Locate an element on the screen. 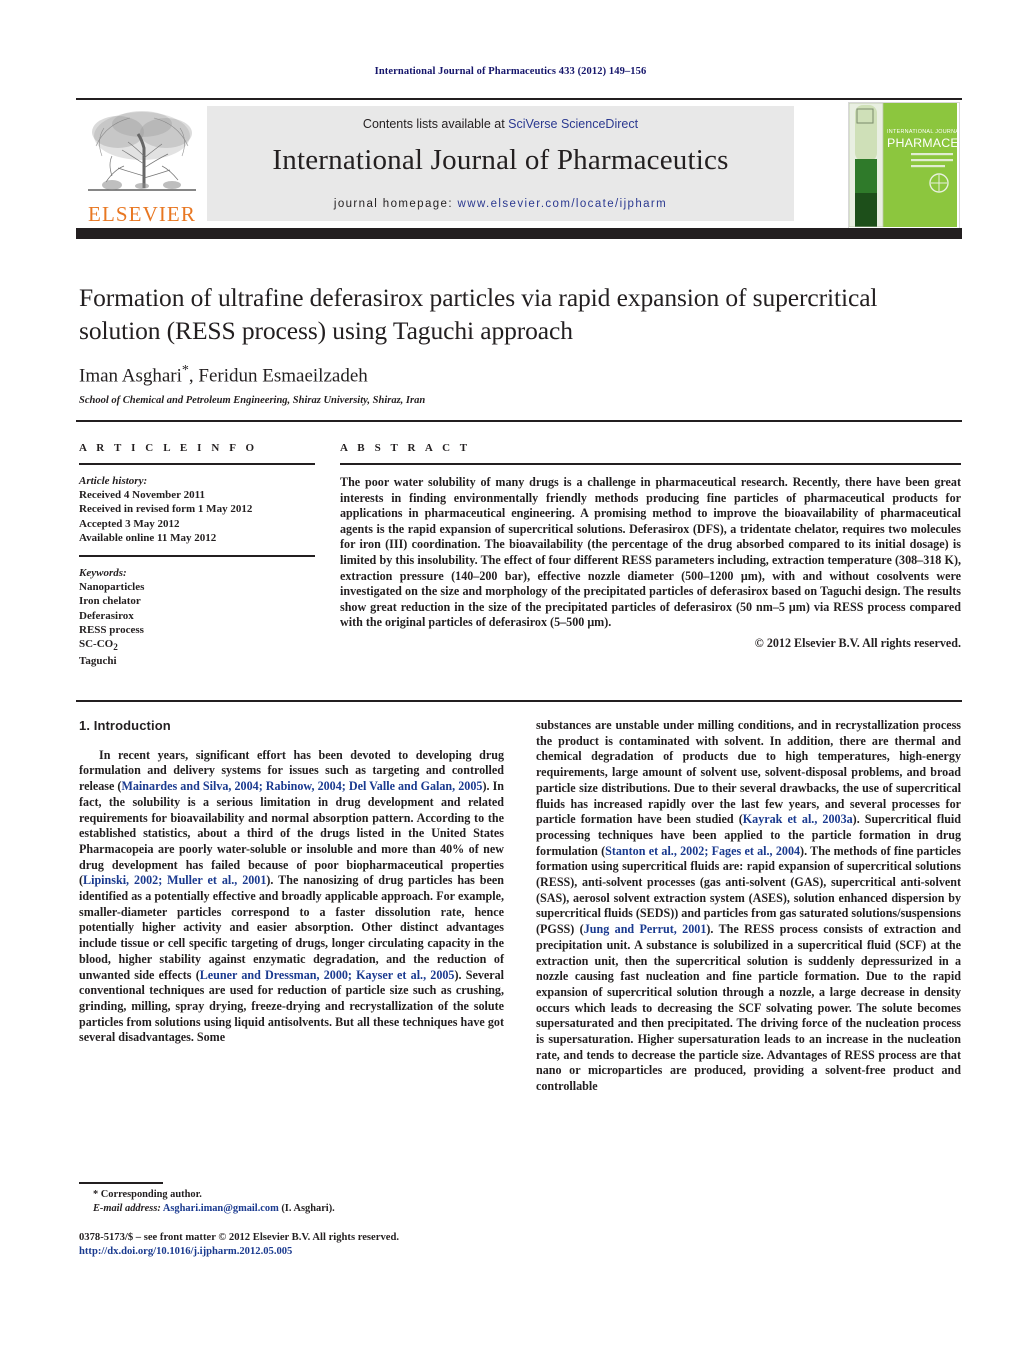 The image size is (1021, 1351). keyword-sc-co2-subscript: 2 is located at coordinates (115, 647).